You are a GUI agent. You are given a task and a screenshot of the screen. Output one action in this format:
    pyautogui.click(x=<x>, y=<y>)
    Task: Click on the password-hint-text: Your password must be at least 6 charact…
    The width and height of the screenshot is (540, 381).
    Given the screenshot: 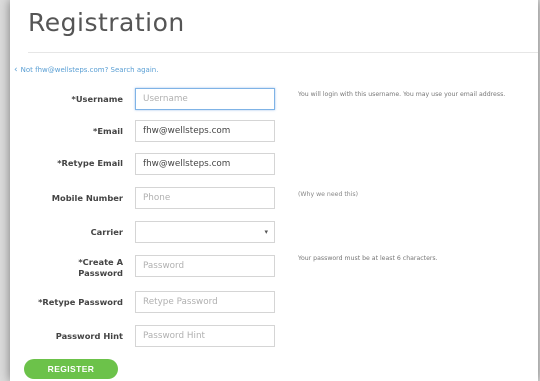 What is the action you would take?
    pyautogui.click(x=368, y=258)
    